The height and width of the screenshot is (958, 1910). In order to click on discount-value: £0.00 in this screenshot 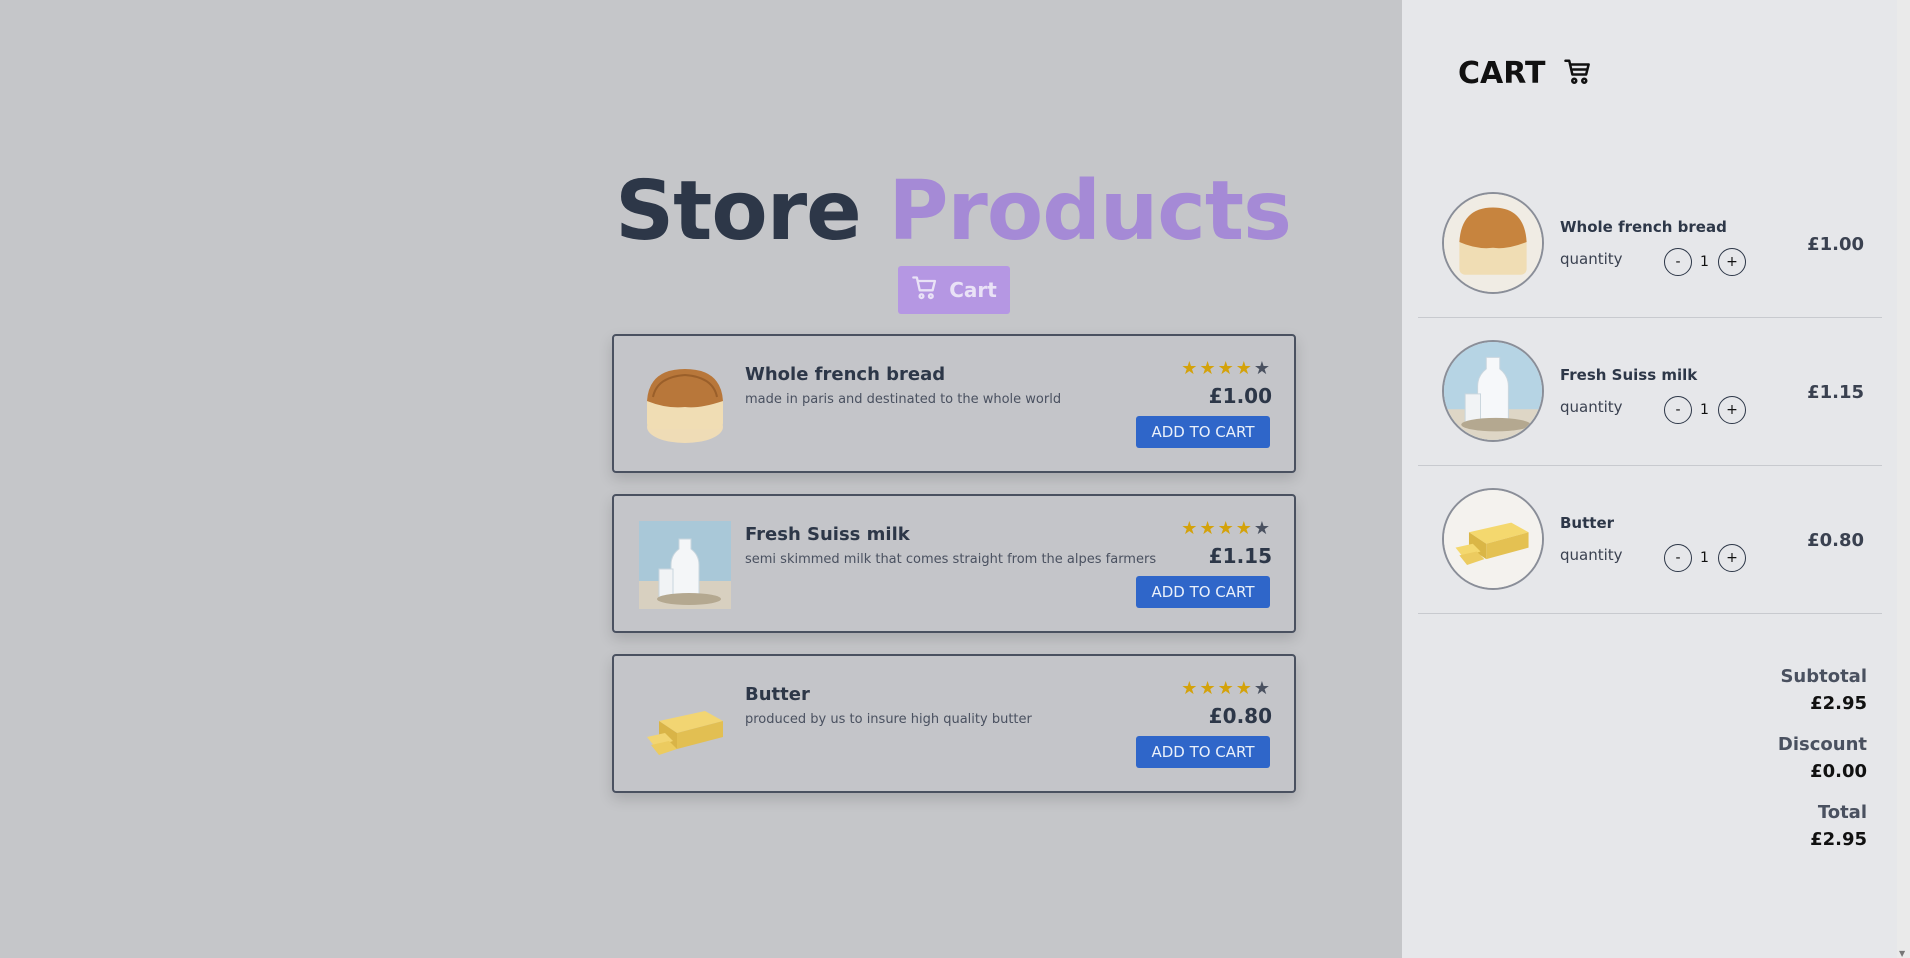, I will do `click(1838, 771)`.